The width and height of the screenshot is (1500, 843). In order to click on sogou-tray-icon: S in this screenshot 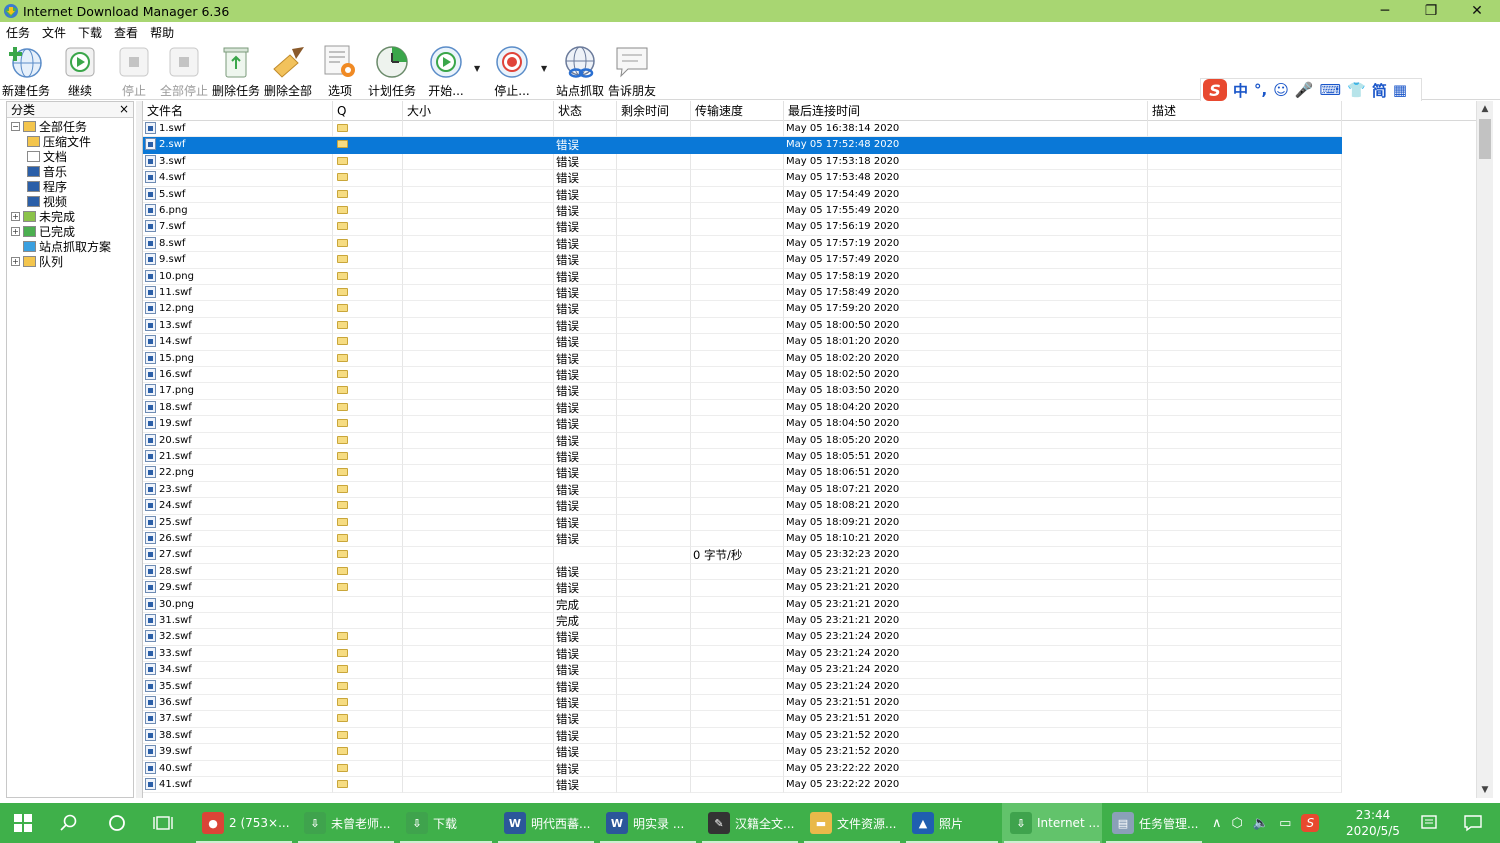, I will do `click(1310, 823)`.